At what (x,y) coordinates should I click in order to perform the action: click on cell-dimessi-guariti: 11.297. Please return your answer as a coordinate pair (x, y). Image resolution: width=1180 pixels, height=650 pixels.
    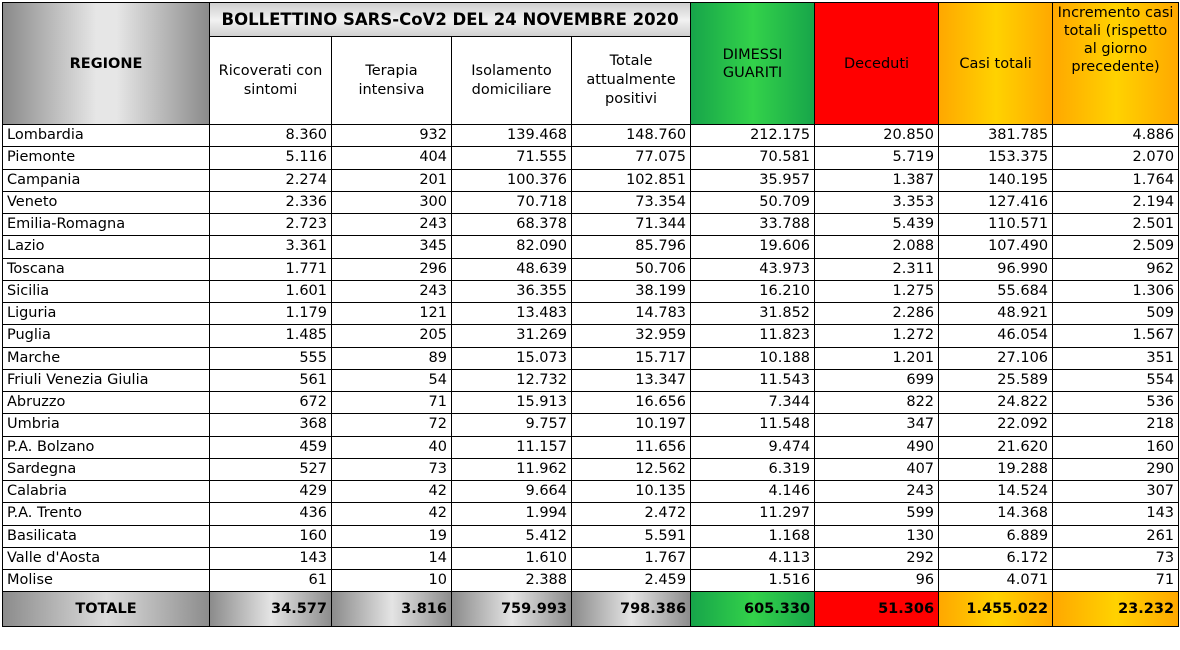
    Looking at the image, I should click on (753, 514).